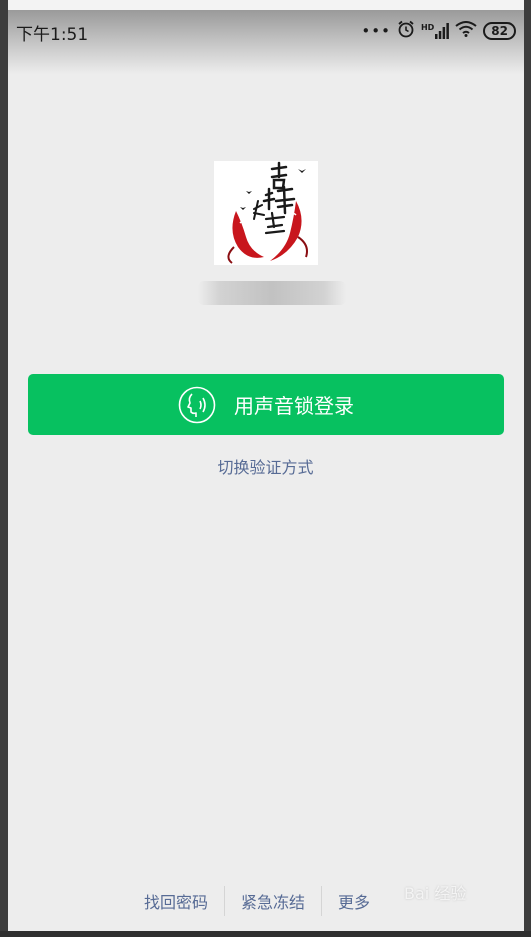 This screenshot has width=531, height=937. I want to click on calligraphy-text-image, so click(274, 198).